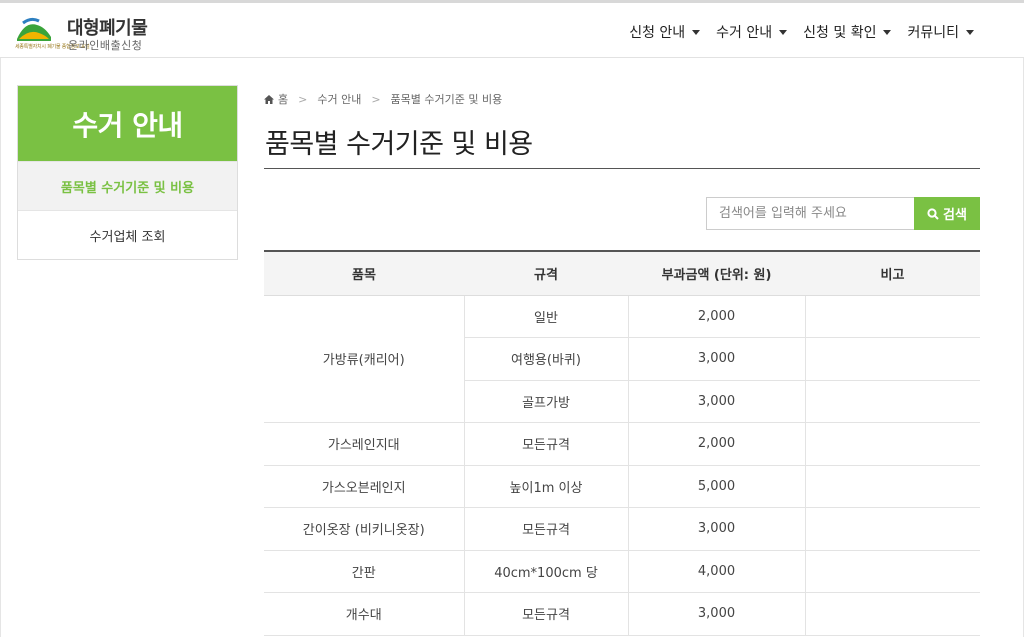 Image resolution: width=1024 pixels, height=637 pixels. Describe the element at coordinates (364, 529) in the screenshot. I see `item-cell: 간이옷장 (비키니옷장)` at that location.